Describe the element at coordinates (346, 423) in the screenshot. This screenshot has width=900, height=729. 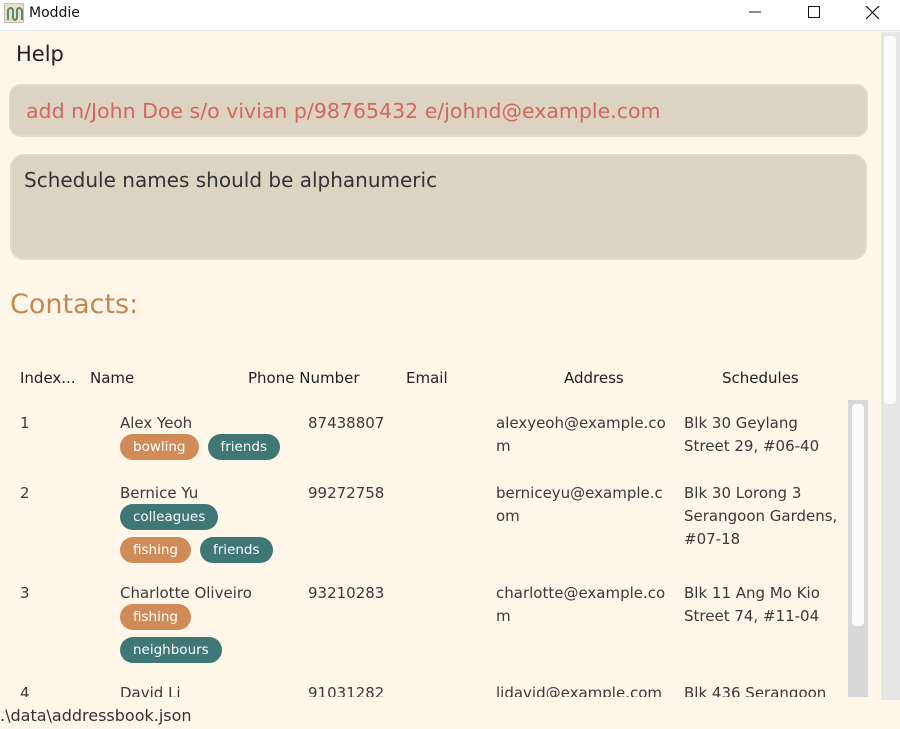
I see `contact-phone: 87438807` at that location.